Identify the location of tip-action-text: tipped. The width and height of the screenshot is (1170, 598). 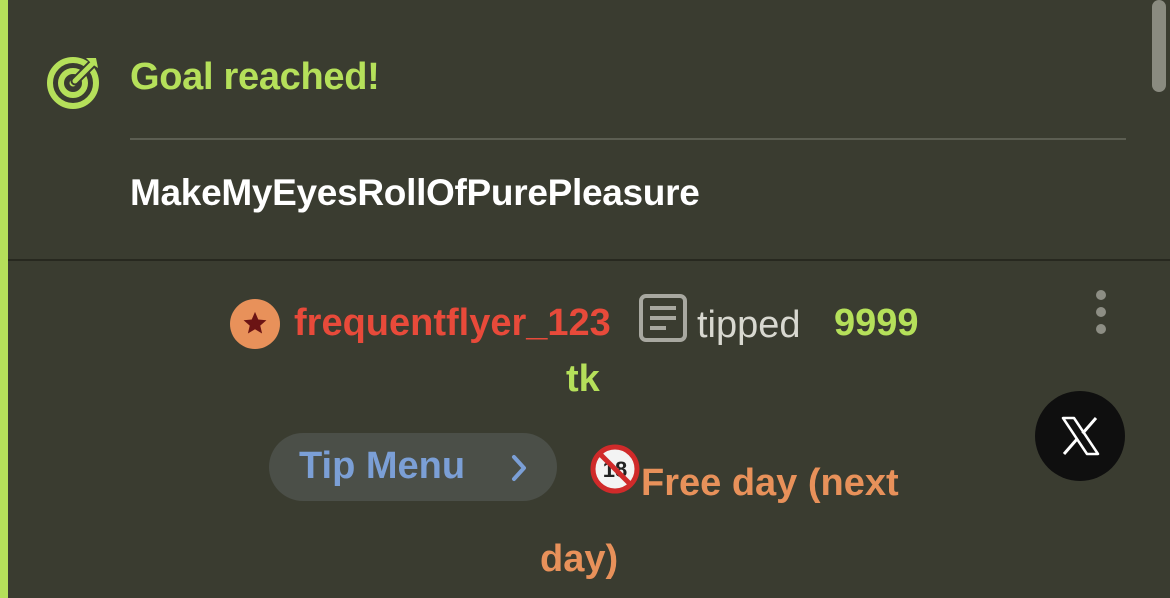
(749, 325).